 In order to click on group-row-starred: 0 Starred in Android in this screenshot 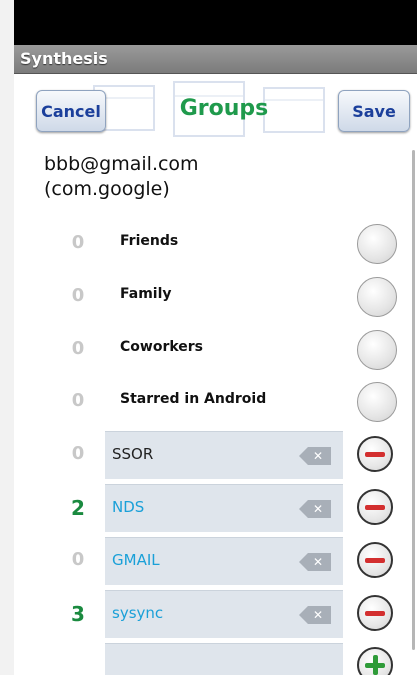, I will do `click(215, 401)`.